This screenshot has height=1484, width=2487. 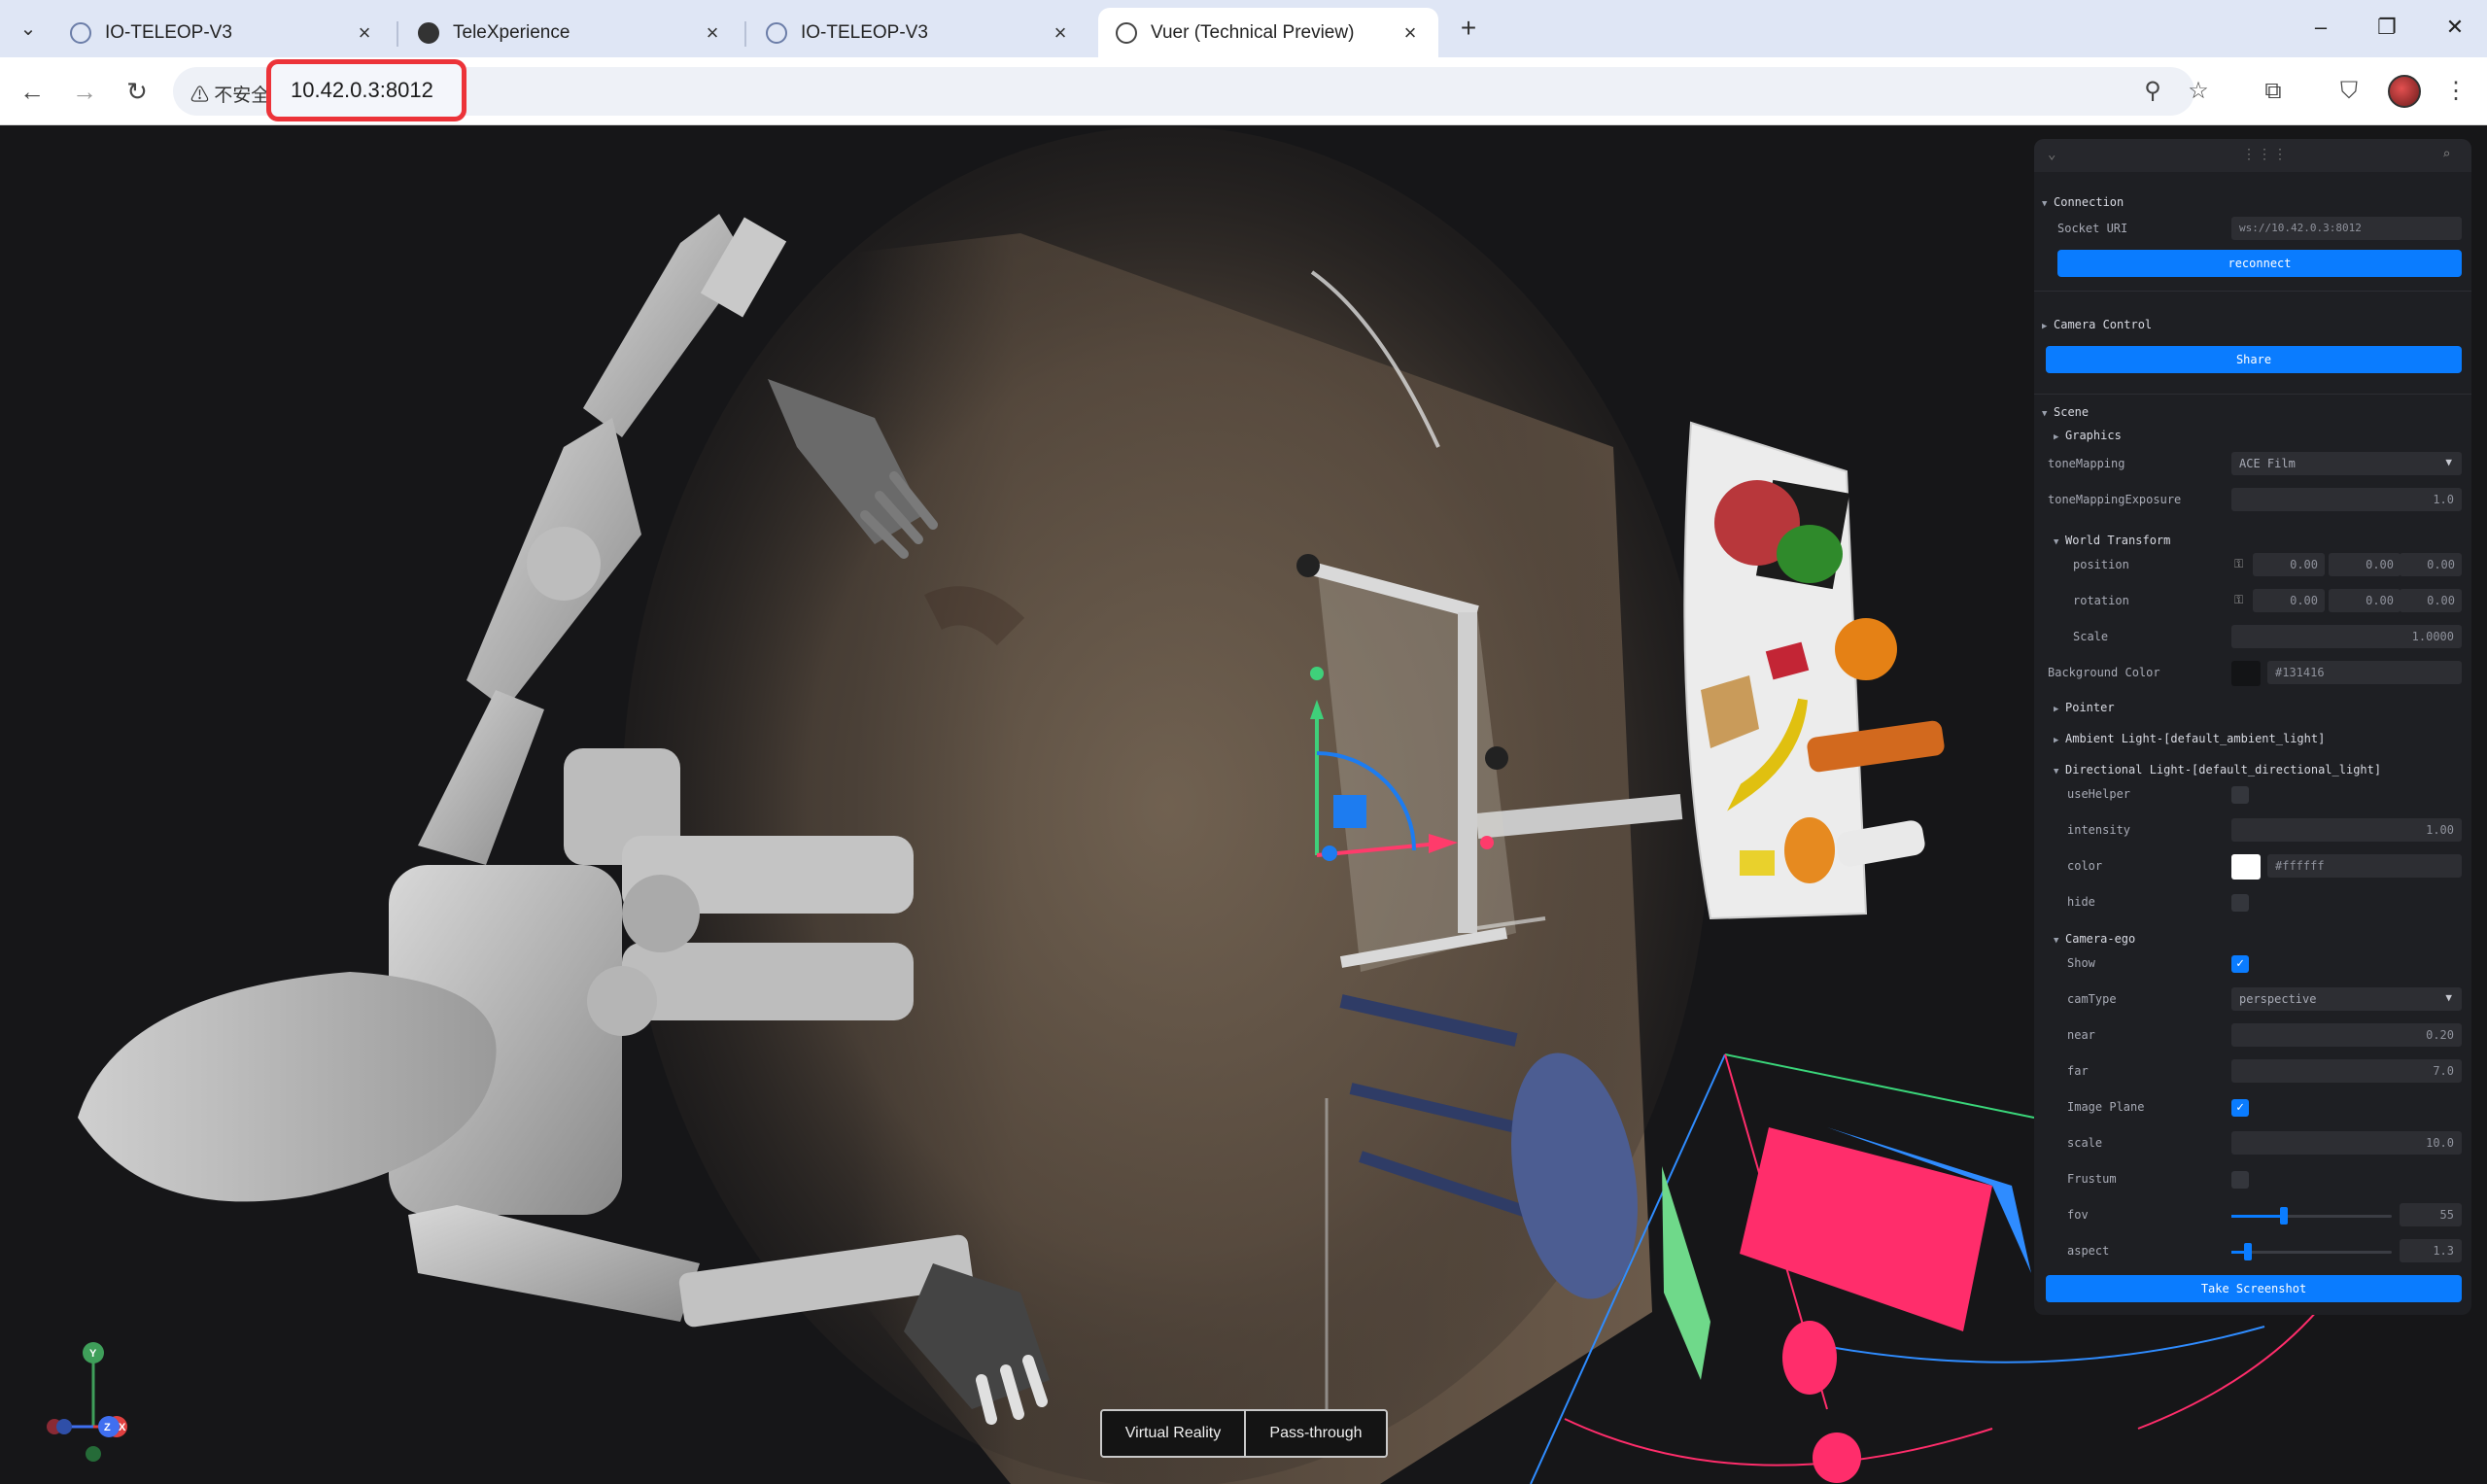 What do you see at coordinates (2240, 1108) in the screenshot?
I see `image-plane-checkbox: ✓` at bounding box center [2240, 1108].